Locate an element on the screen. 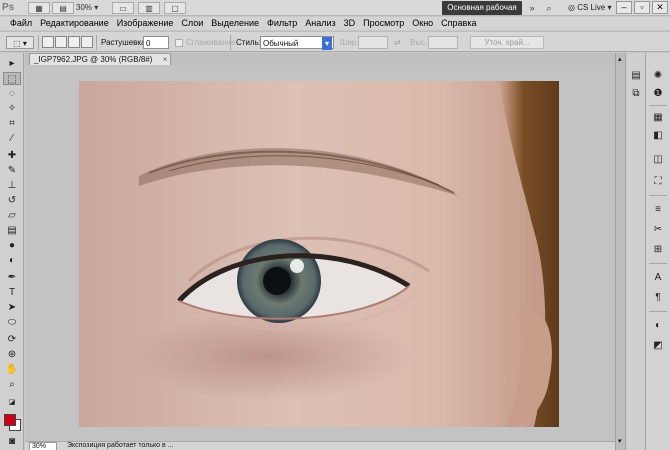 The height and width of the screenshot is (450, 670). channels-panel-icon: ◫ is located at coordinates (658, 160).